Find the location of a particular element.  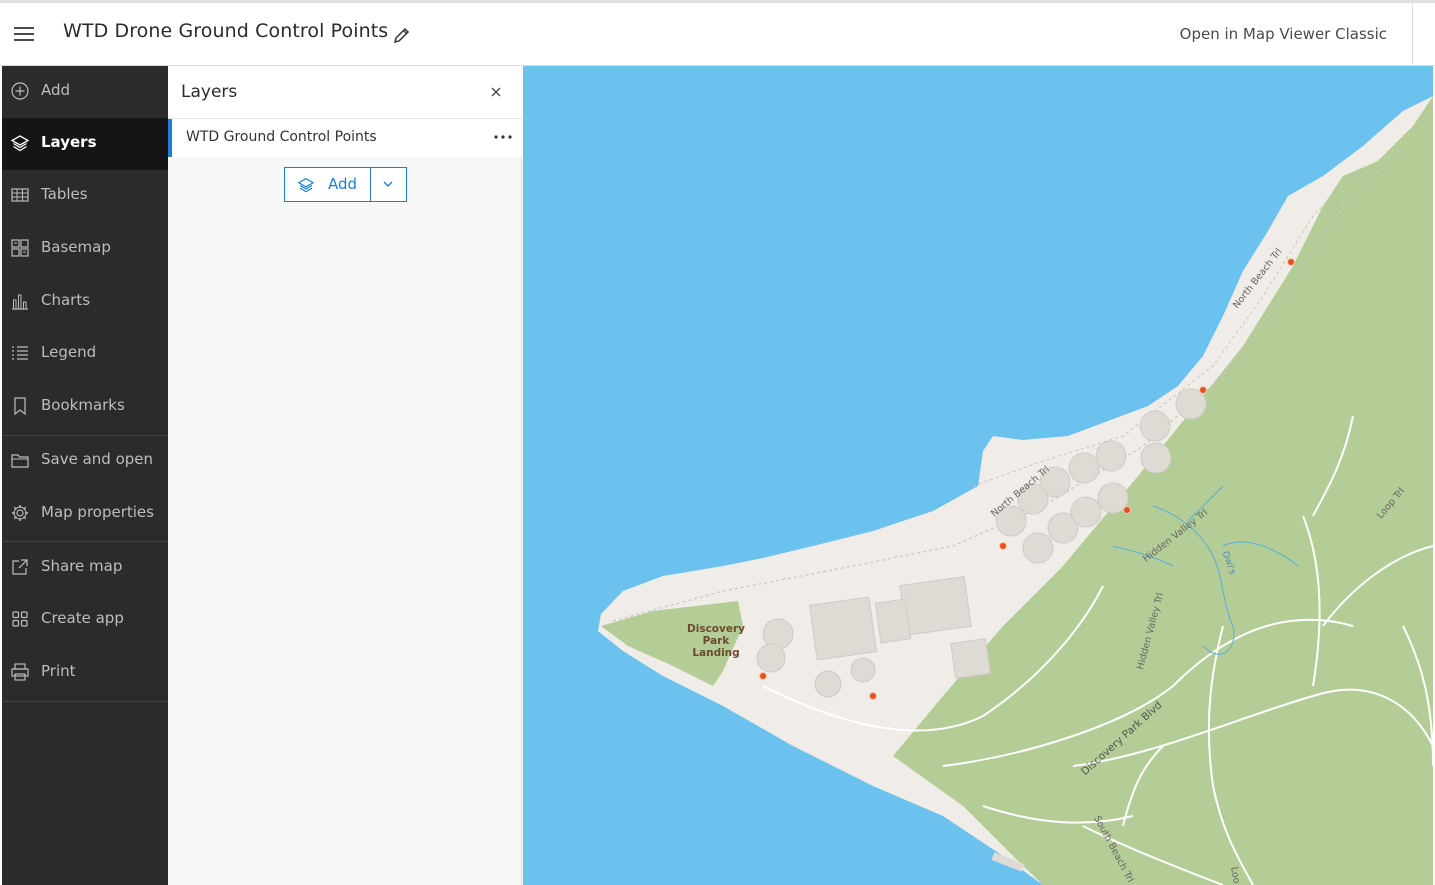

add-layer-dropdown is located at coordinates (388, 184).